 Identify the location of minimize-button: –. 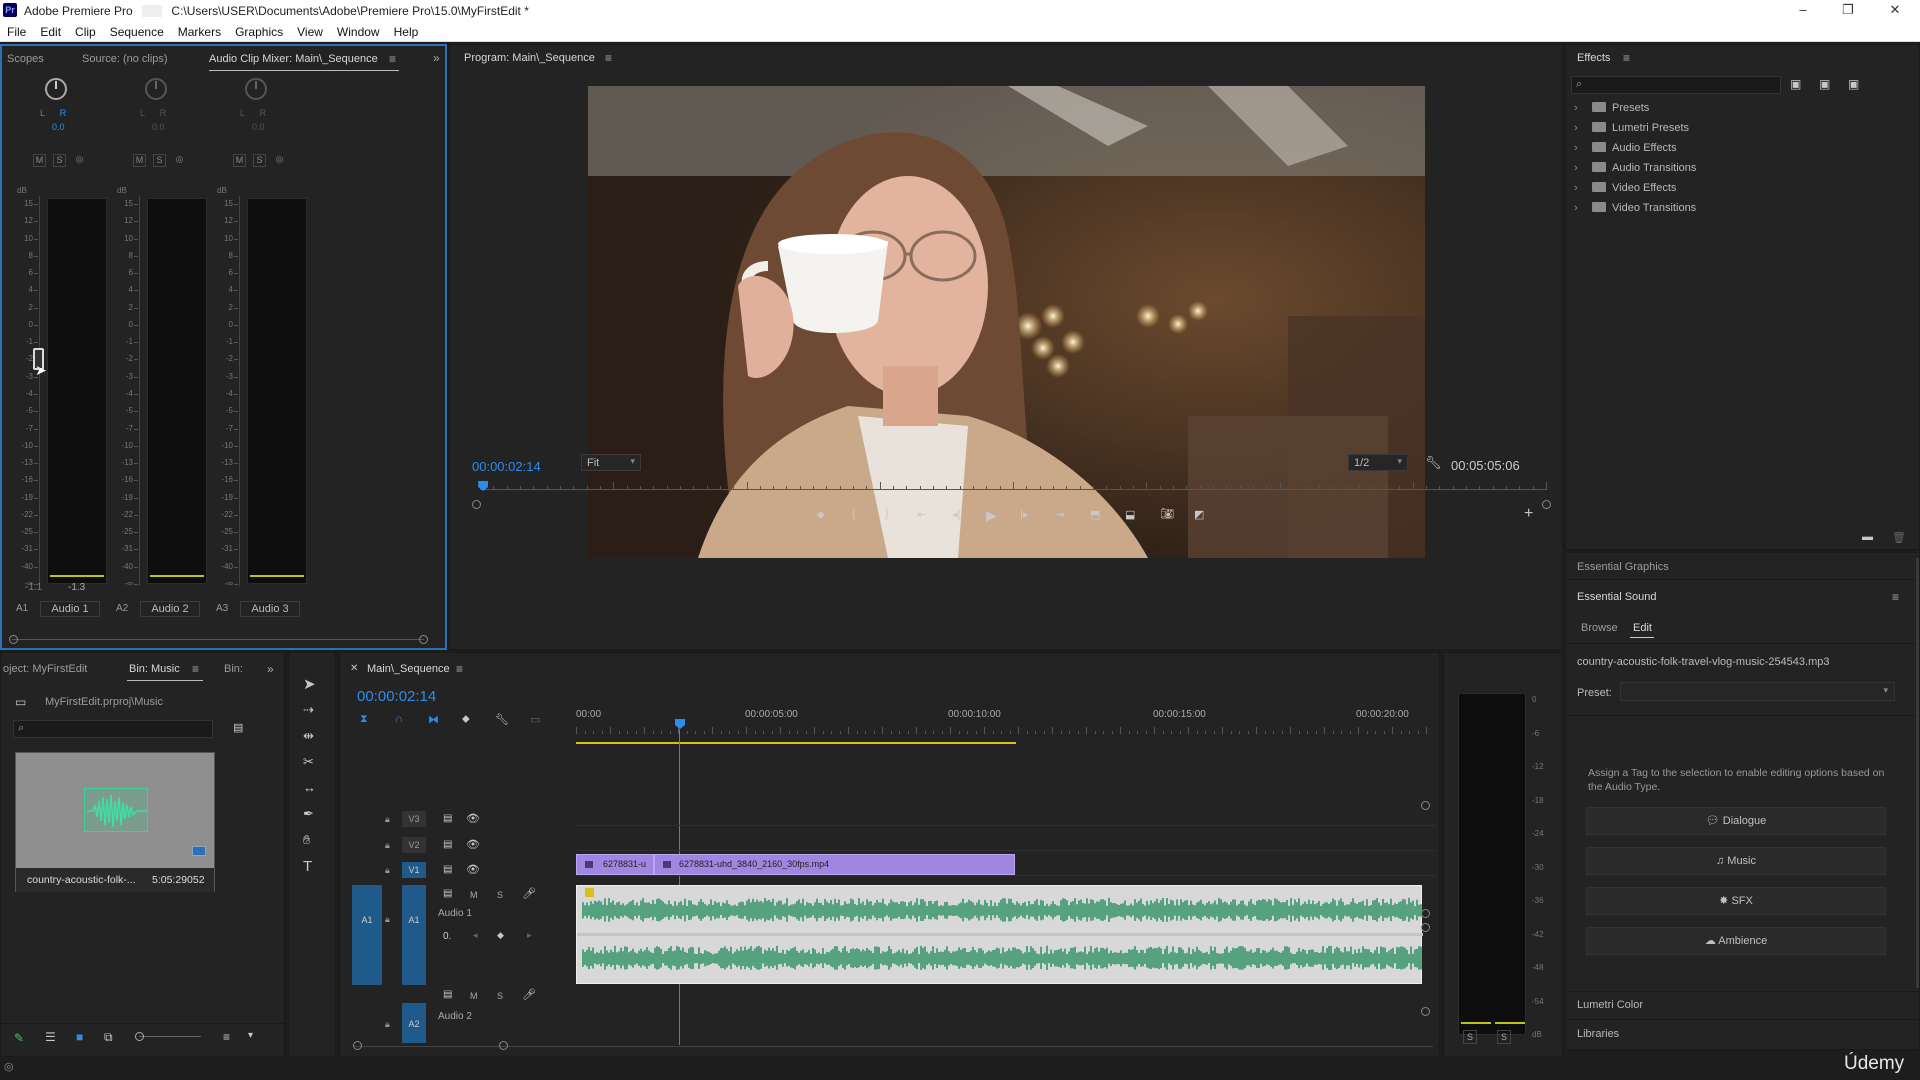
(1803, 9).